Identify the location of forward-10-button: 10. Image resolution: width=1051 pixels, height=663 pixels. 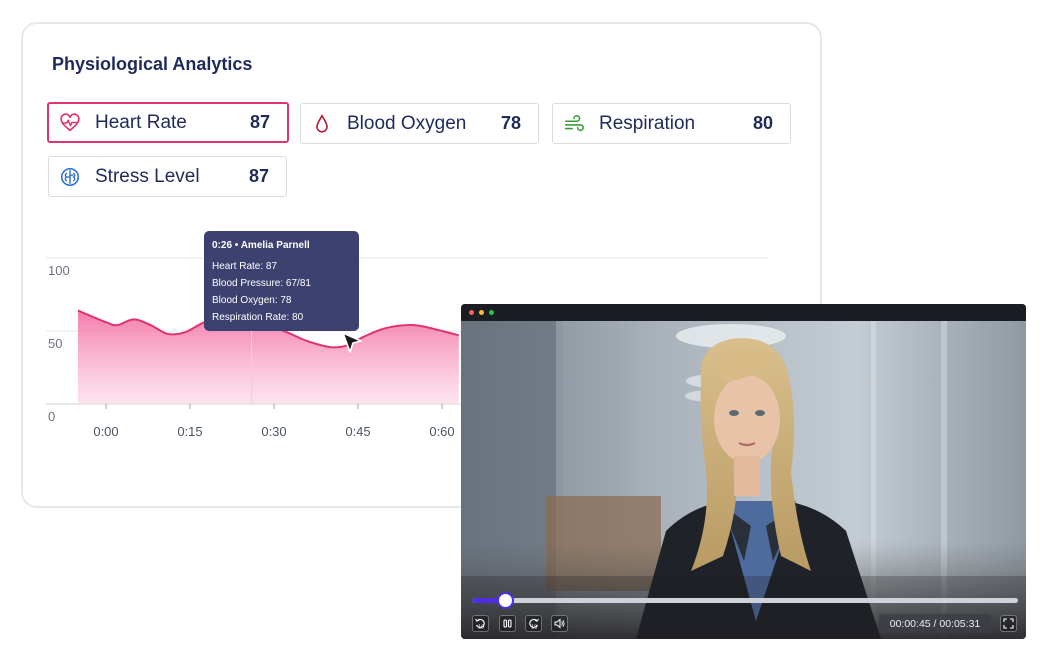
(533, 623).